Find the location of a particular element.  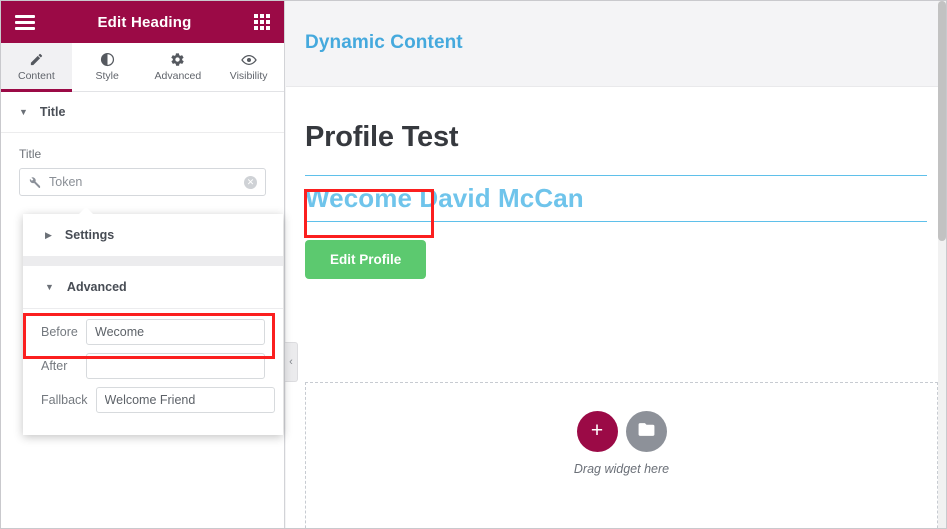

gear-icon is located at coordinates (177, 59).